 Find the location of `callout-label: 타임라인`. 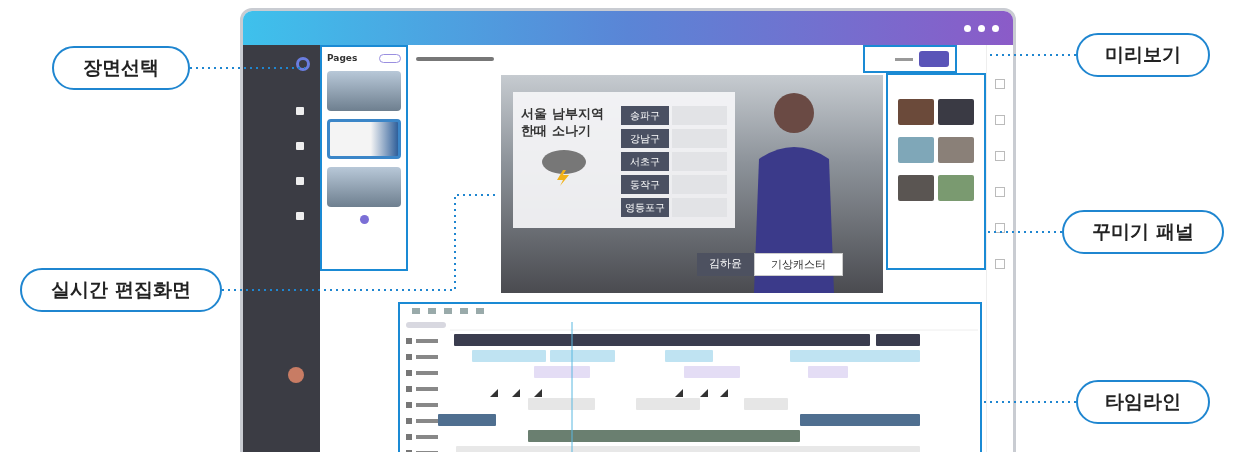

callout-label: 타임라인 is located at coordinates (1143, 402).